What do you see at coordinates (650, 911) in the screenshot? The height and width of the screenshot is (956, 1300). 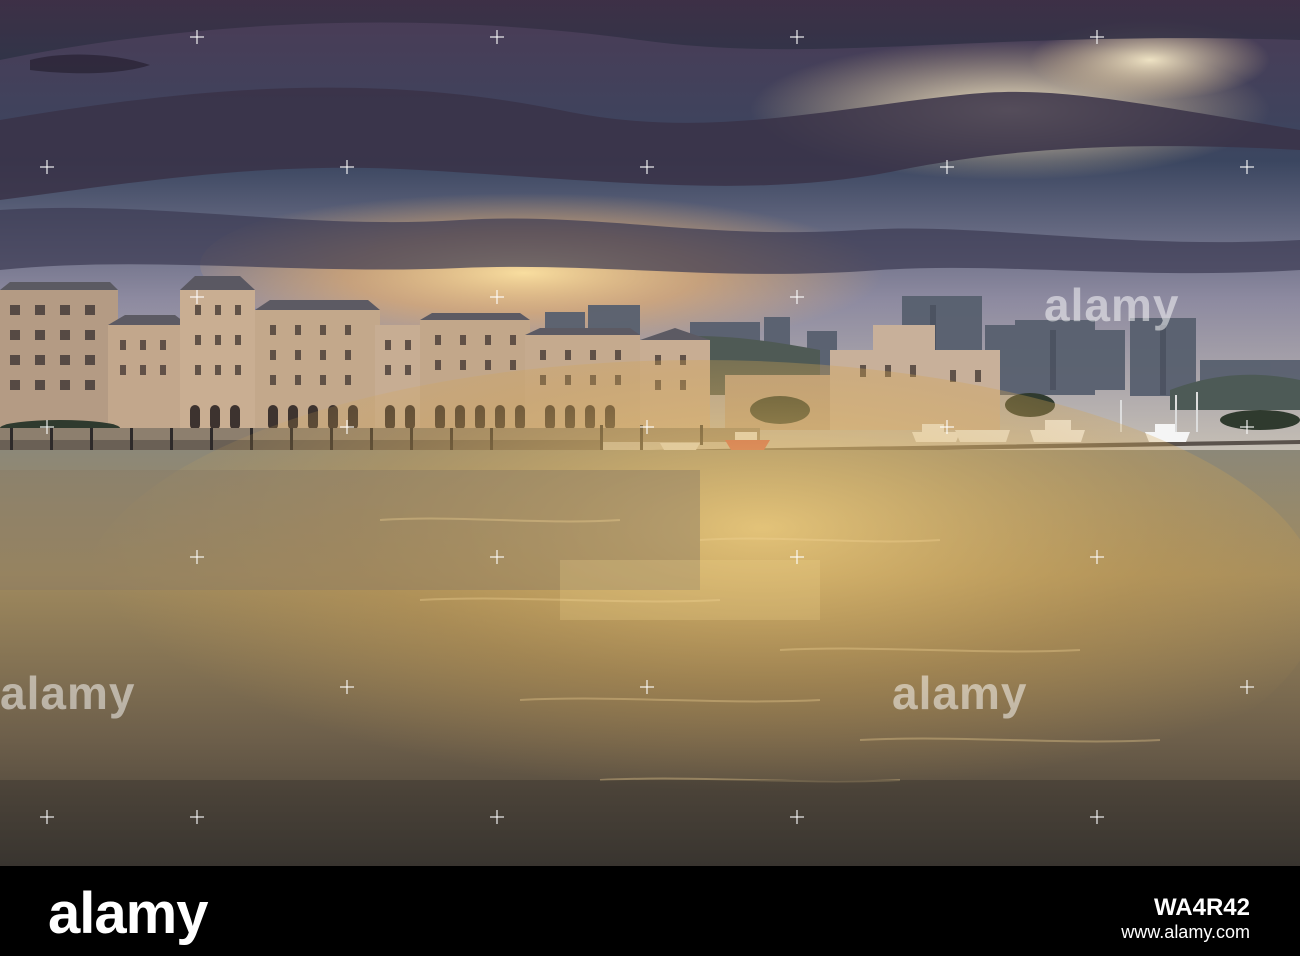 I see `stock-footer-bar: alamy WA4R42 www.alamy.com` at bounding box center [650, 911].